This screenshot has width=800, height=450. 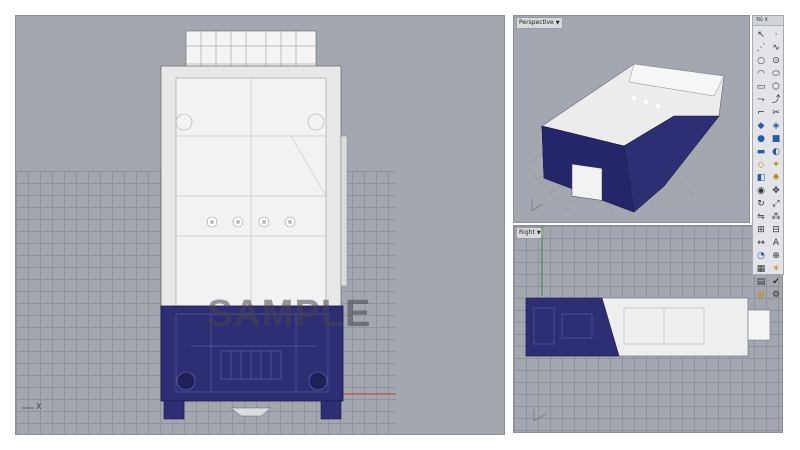 I want to click on grid-icon: ▦, so click(x=761, y=269).